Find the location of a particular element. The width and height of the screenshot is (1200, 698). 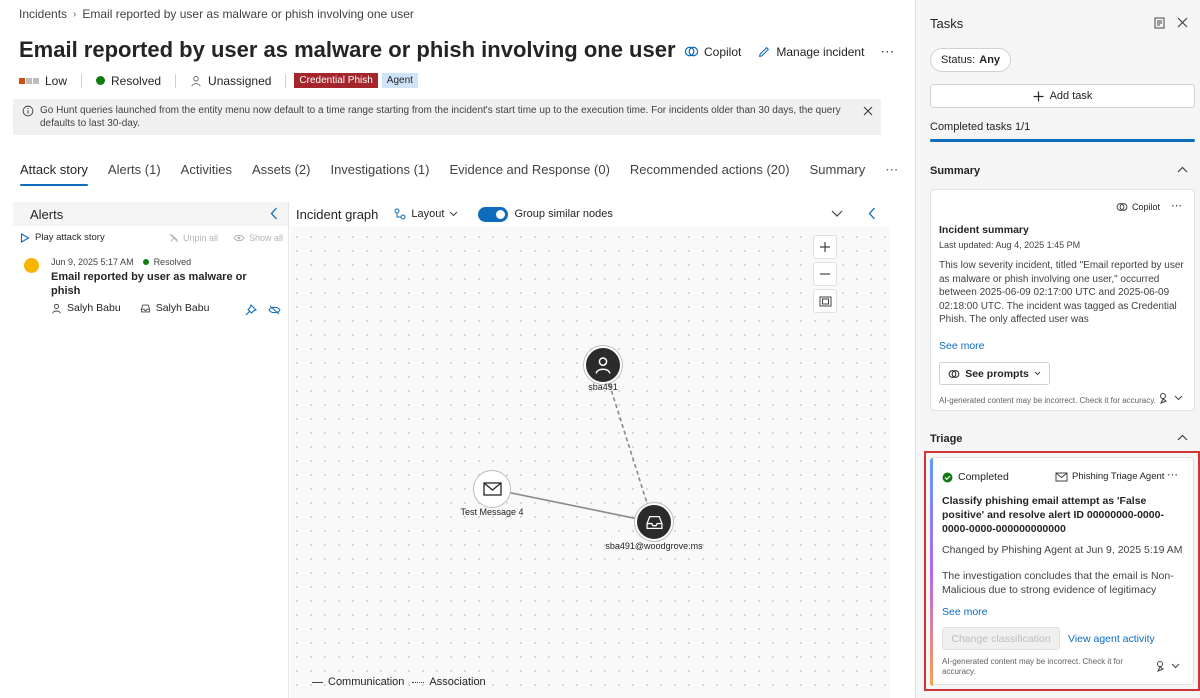

status-filter-label: Status: is located at coordinates (958, 60).